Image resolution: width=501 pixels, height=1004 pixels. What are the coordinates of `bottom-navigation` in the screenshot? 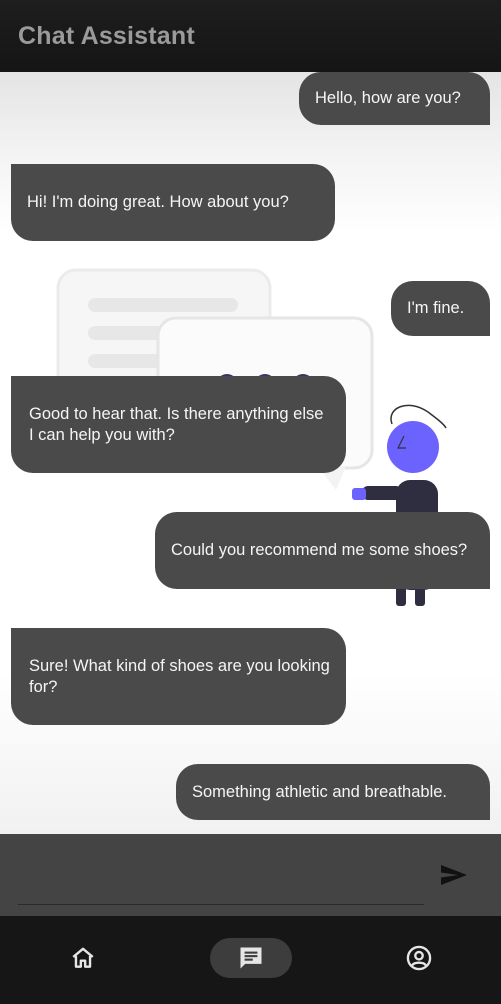 It's located at (250, 960).